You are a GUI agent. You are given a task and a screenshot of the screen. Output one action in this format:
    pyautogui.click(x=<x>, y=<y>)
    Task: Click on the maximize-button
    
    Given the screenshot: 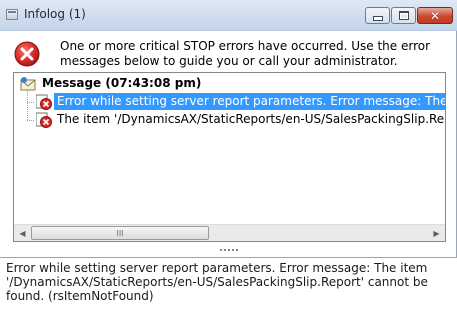 What is the action you would take?
    pyautogui.click(x=403, y=15)
    